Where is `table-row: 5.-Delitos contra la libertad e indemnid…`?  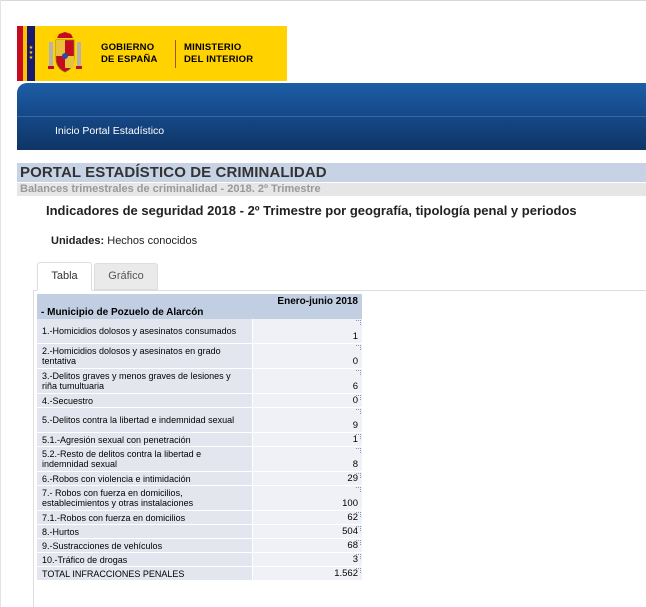 table-row: 5.-Delitos contra la libertad e indemnid… is located at coordinates (199, 420).